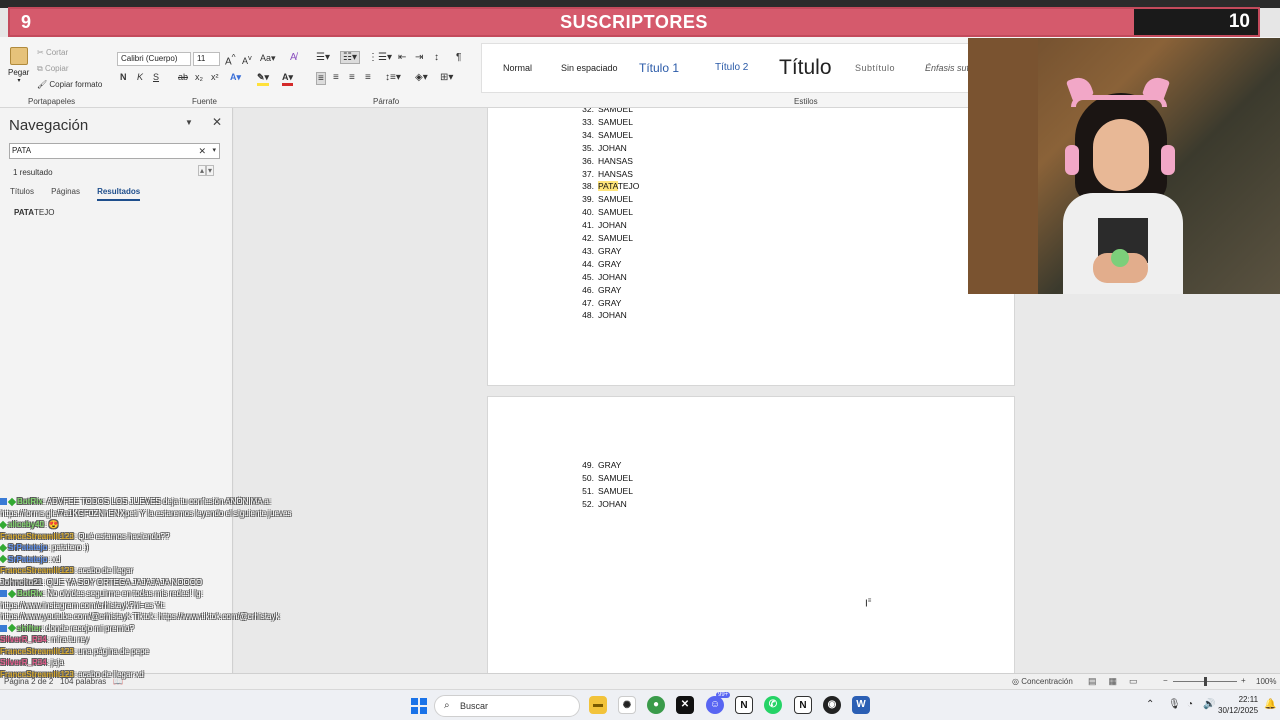  I want to click on capcut-icon: ✕, so click(685, 705).